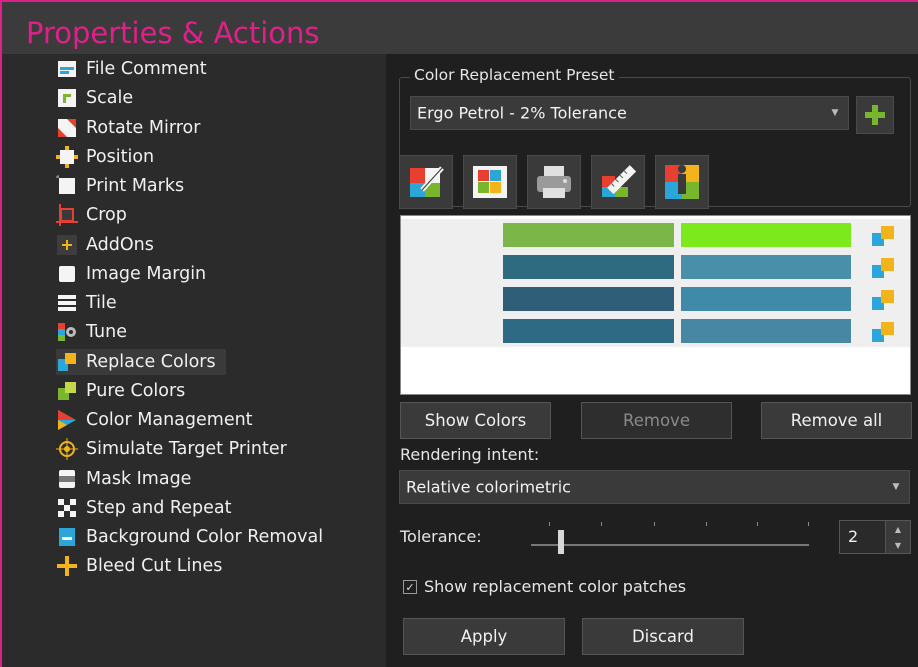 The height and width of the screenshot is (667, 918). What do you see at coordinates (120, 156) in the screenshot?
I see `nav-item-label: Position` at bounding box center [120, 156].